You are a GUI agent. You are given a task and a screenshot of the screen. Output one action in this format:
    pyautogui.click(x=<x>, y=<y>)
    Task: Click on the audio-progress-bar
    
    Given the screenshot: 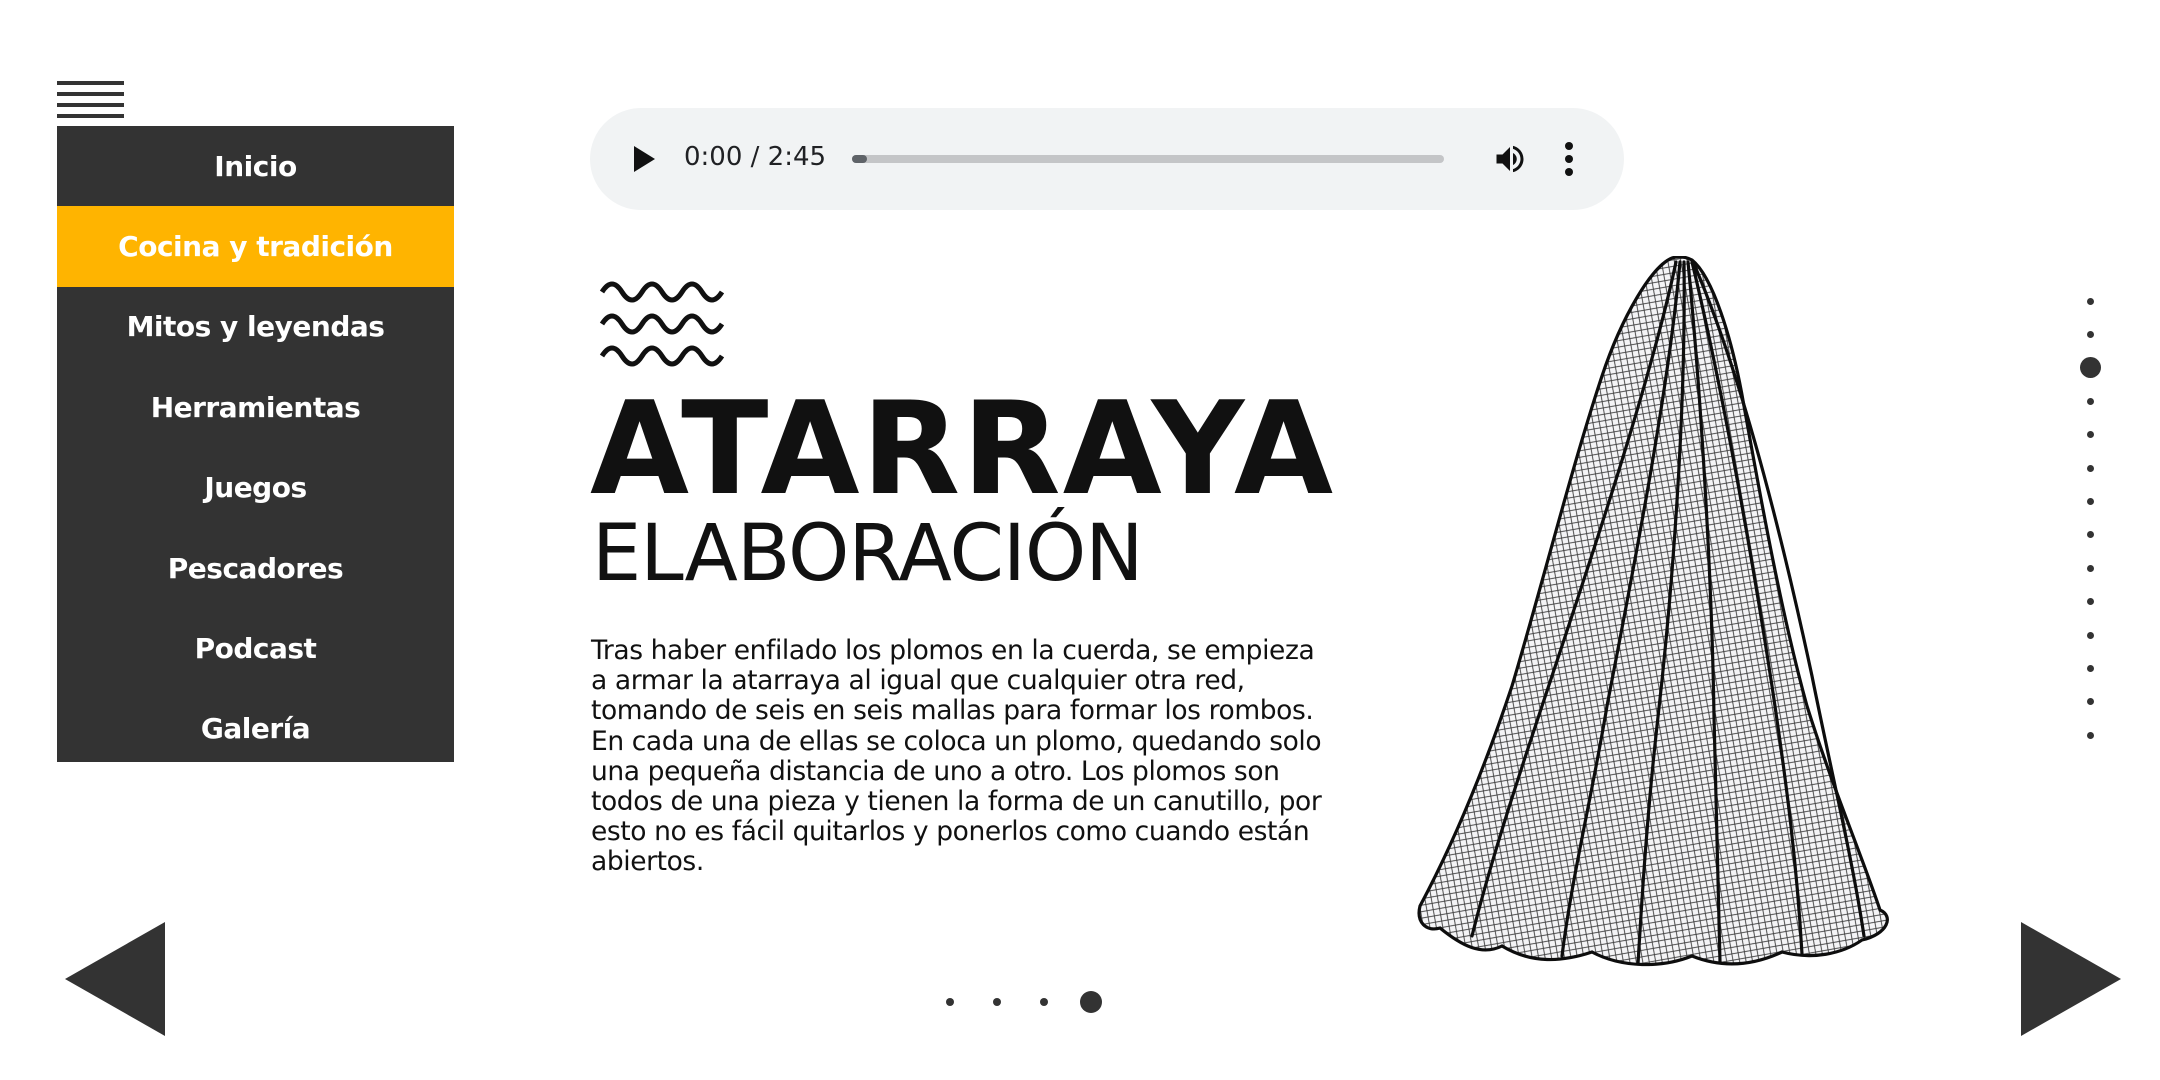 What is the action you would take?
    pyautogui.click(x=1148, y=159)
    